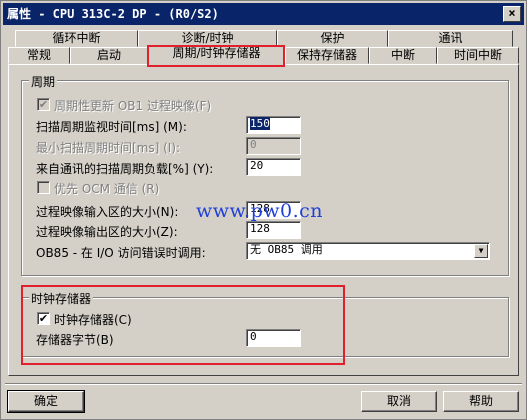 The height and width of the screenshot is (420, 527). I want to click on min-scan-value: 0, so click(253, 144).